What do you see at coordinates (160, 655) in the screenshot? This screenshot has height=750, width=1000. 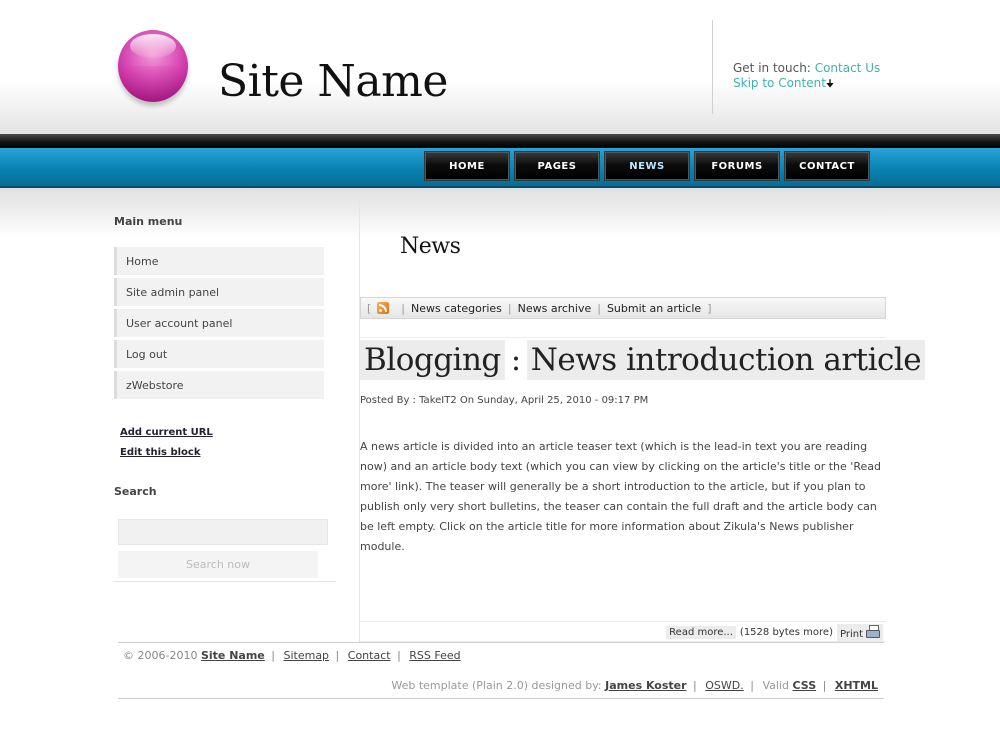 I see `copyright-text: © 2006-2010` at bounding box center [160, 655].